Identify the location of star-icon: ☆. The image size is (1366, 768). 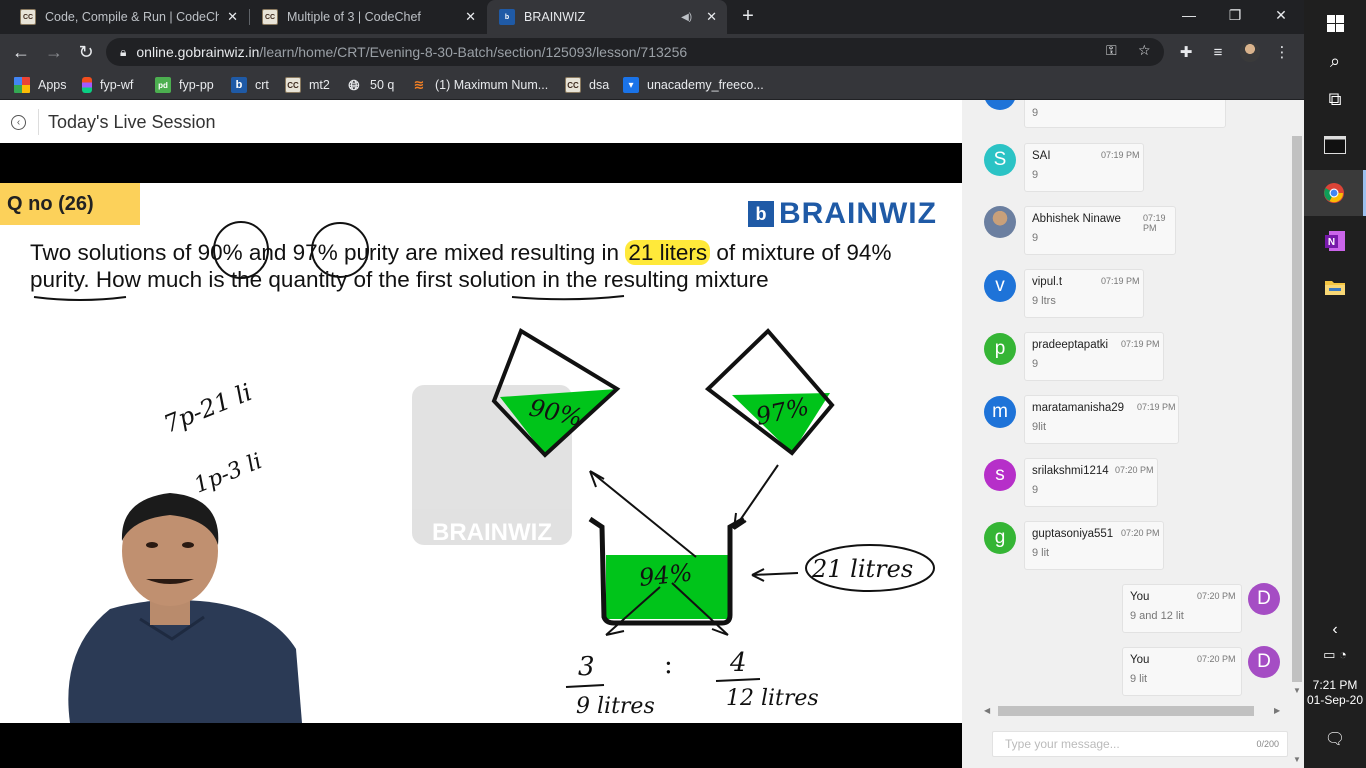
(1144, 50).